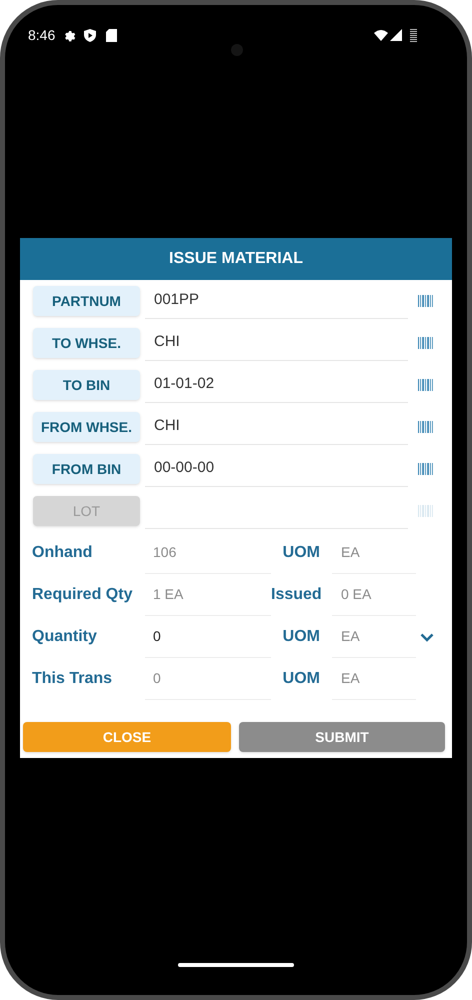 This screenshot has height=1000, width=472. Describe the element at coordinates (112, 35) in the screenshot. I see `sd-card-icon` at that location.